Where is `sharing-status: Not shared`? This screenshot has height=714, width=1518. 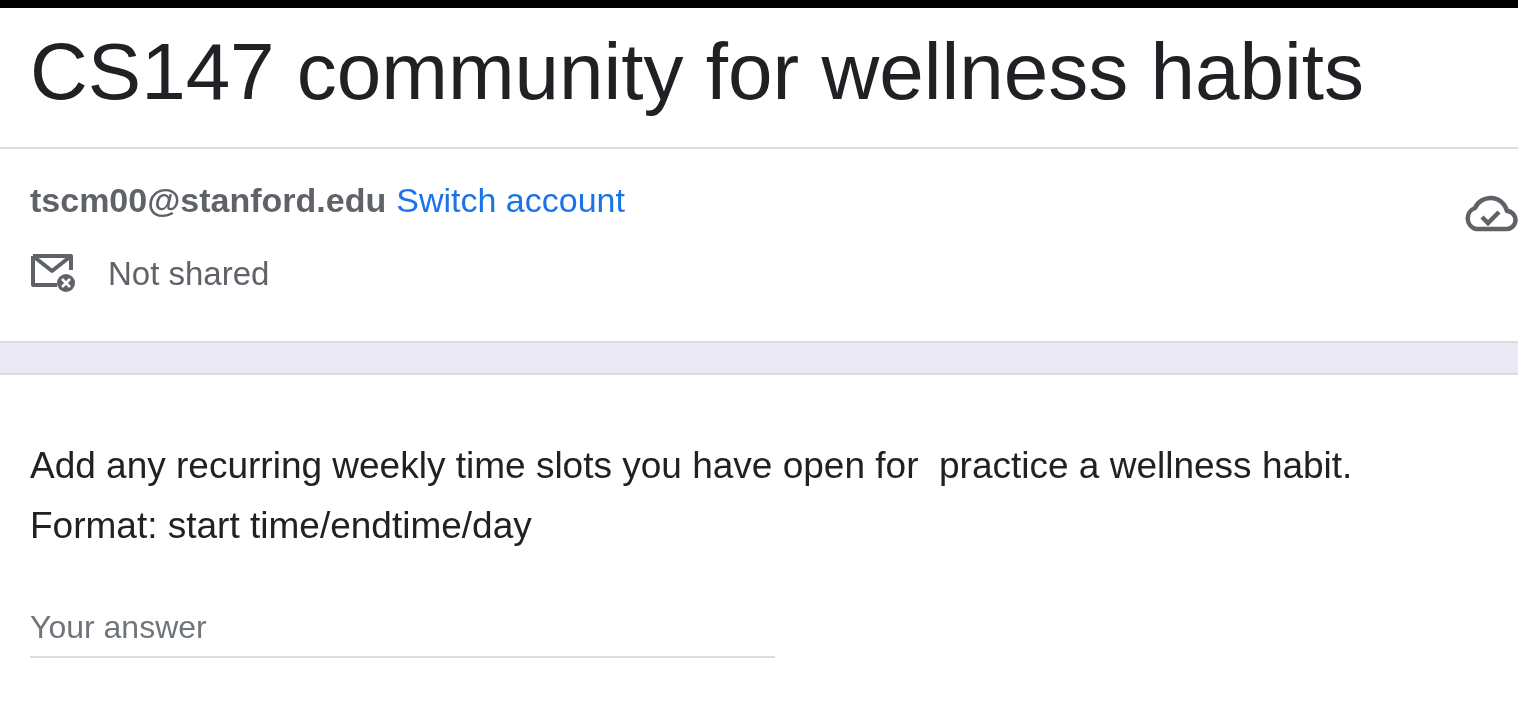 sharing-status: Not shared is located at coordinates (189, 273).